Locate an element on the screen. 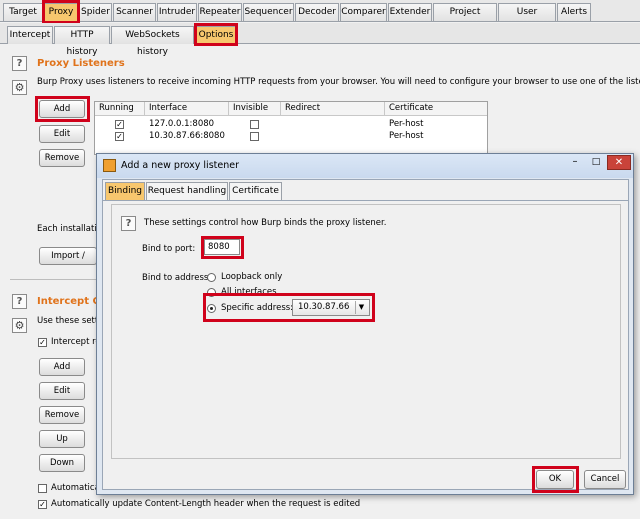 This screenshot has width=640, height=519. proxy-listeners-title: Proxy Listeners is located at coordinates (81, 63).